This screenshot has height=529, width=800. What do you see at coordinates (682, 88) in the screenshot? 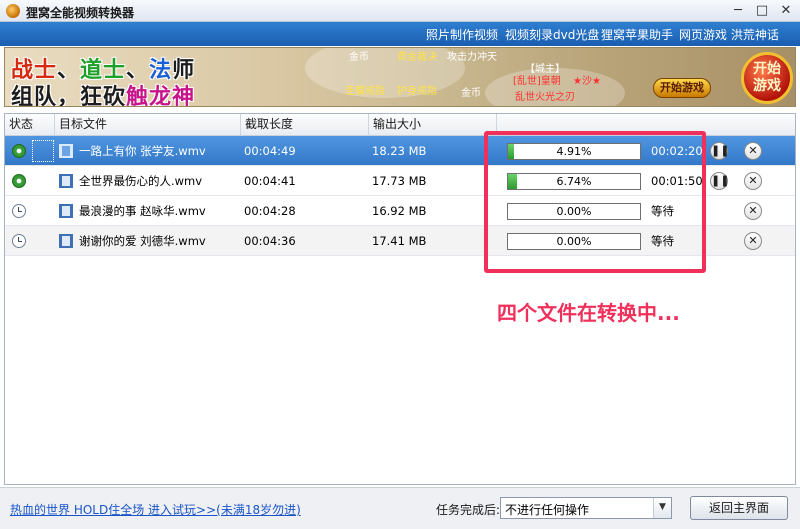
I see `start-game-button: 开始游戏` at bounding box center [682, 88].